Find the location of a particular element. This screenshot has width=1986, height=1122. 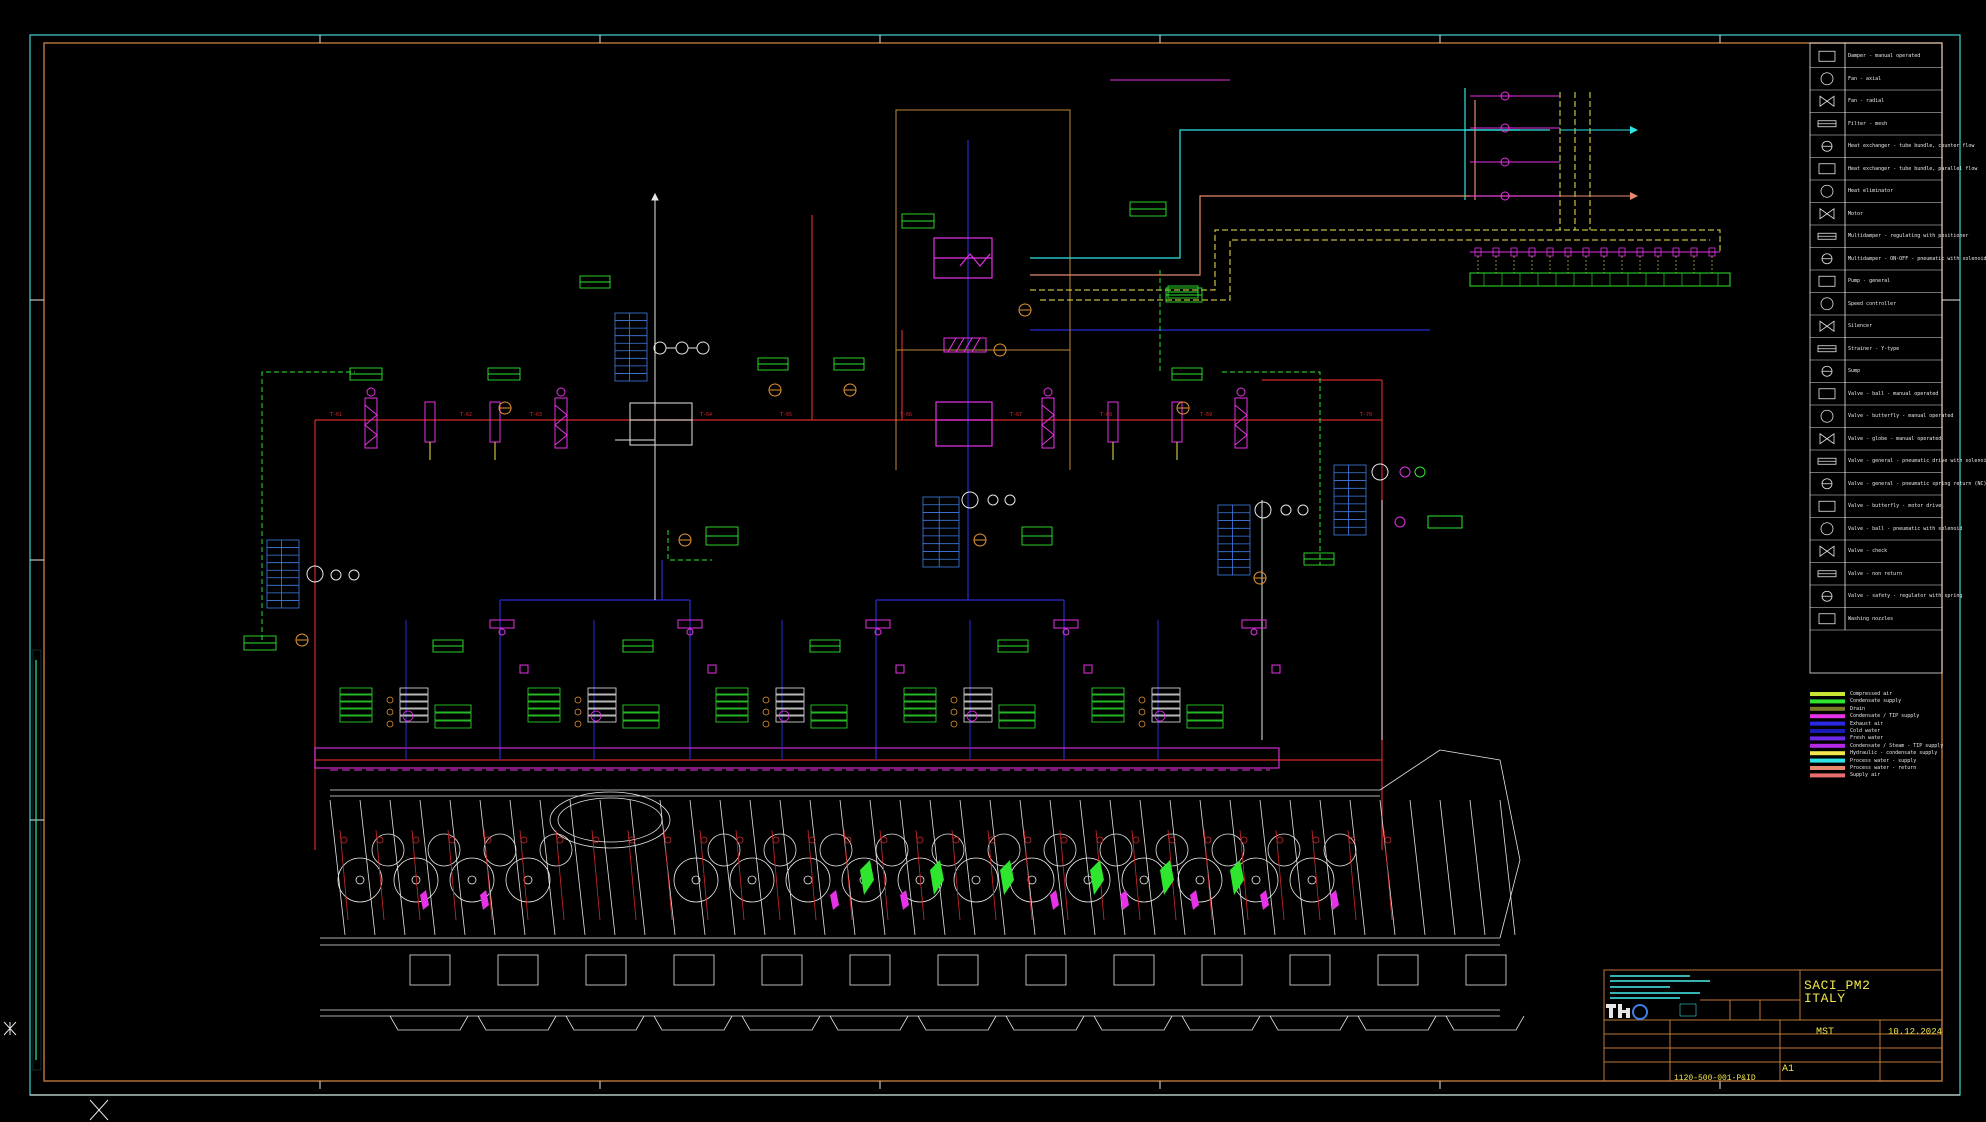

legend-symbol-label: Speed controller is located at coordinates (1872, 303).